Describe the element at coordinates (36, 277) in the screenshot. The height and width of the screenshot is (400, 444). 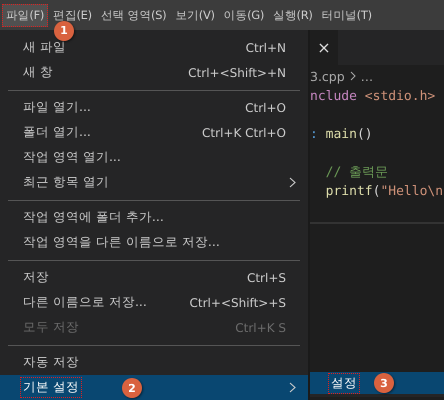
I see `menu-item-label: 저장` at that location.